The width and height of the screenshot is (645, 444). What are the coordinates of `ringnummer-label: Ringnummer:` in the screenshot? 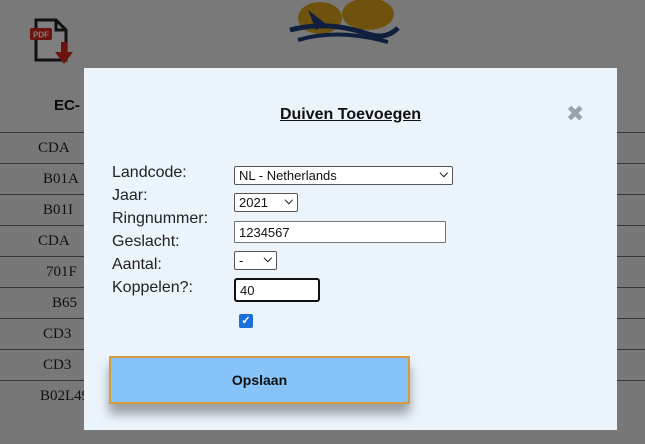 It's located at (160, 218).